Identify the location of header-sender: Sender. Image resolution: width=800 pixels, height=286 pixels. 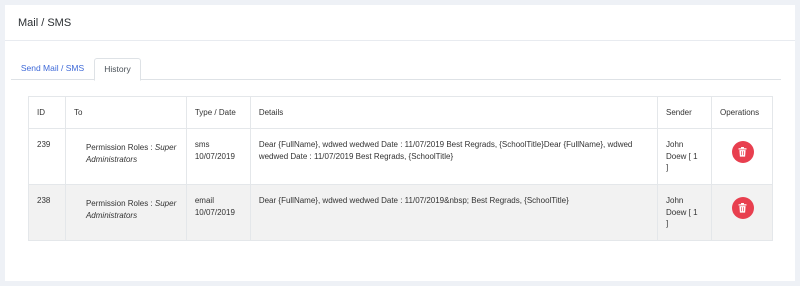
(684, 112).